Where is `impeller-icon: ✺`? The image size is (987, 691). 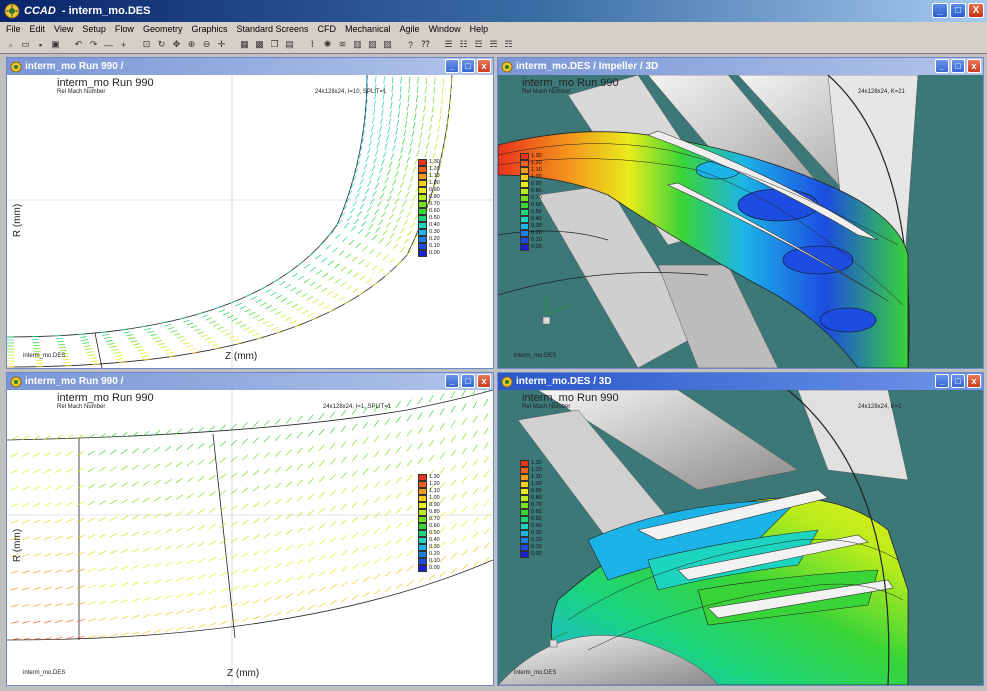
impeller-icon: ✺ is located at coordinates (327, 44).